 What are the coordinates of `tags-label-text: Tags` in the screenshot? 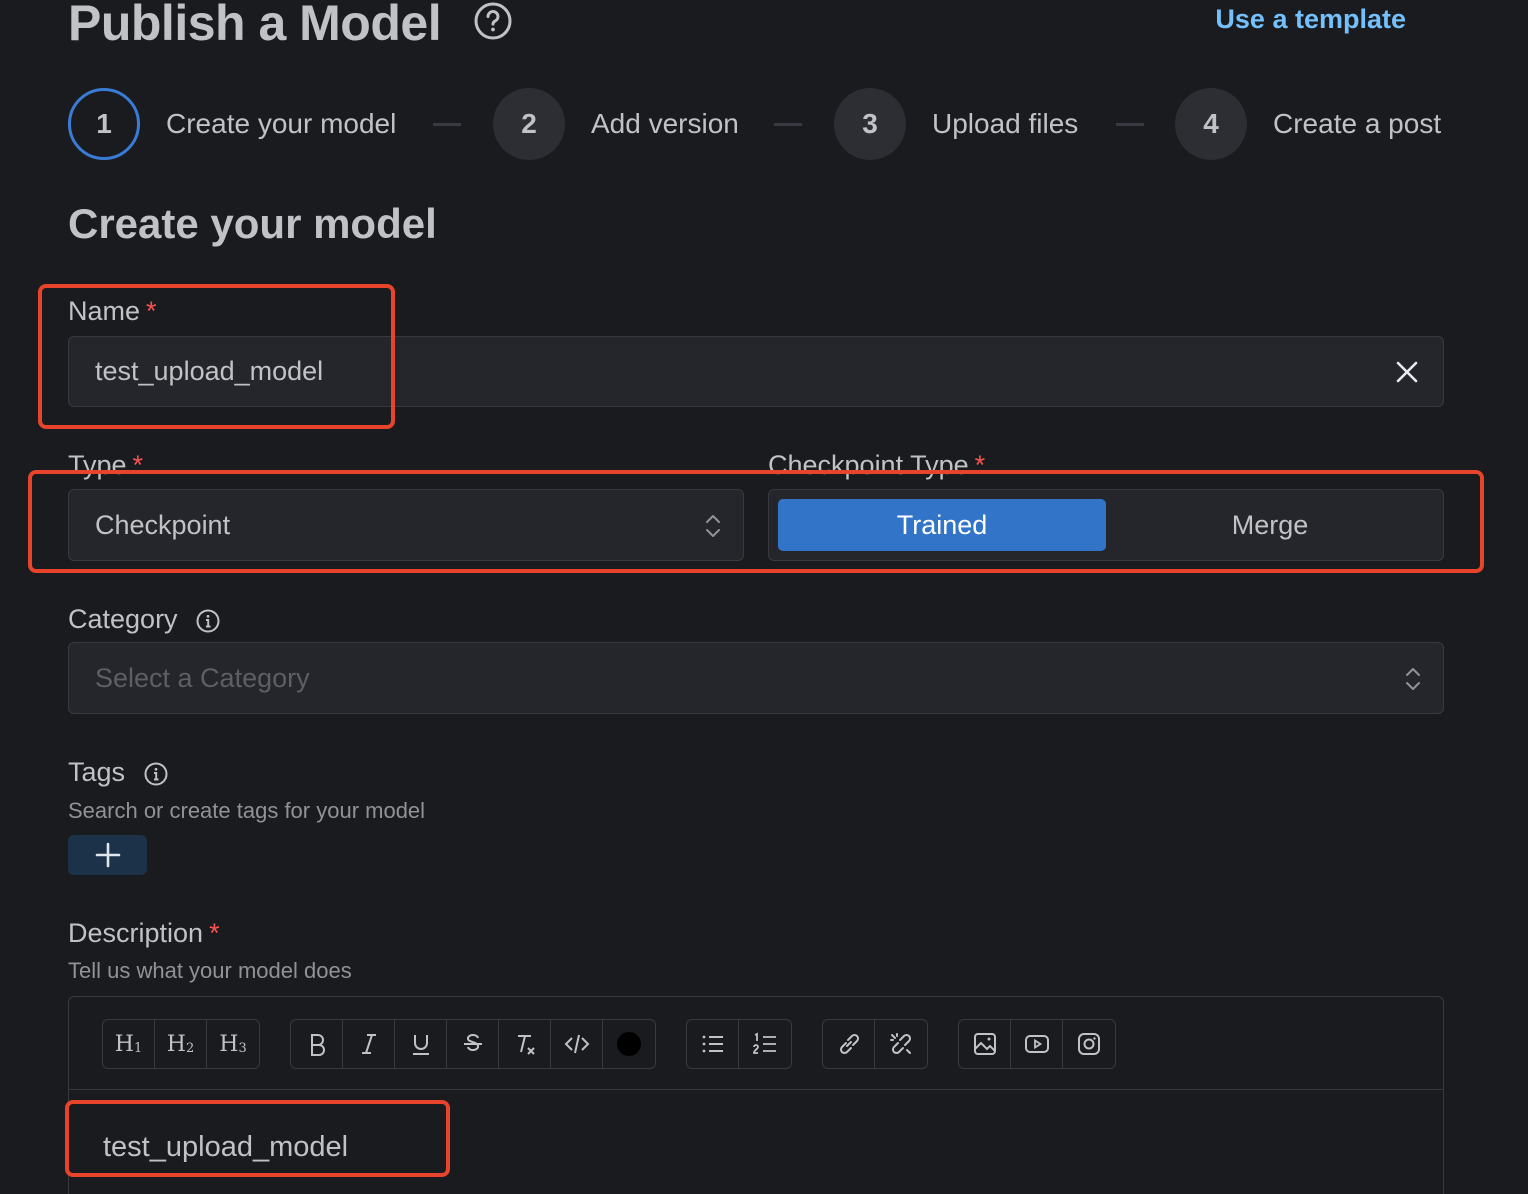 It's located at (97, 772).